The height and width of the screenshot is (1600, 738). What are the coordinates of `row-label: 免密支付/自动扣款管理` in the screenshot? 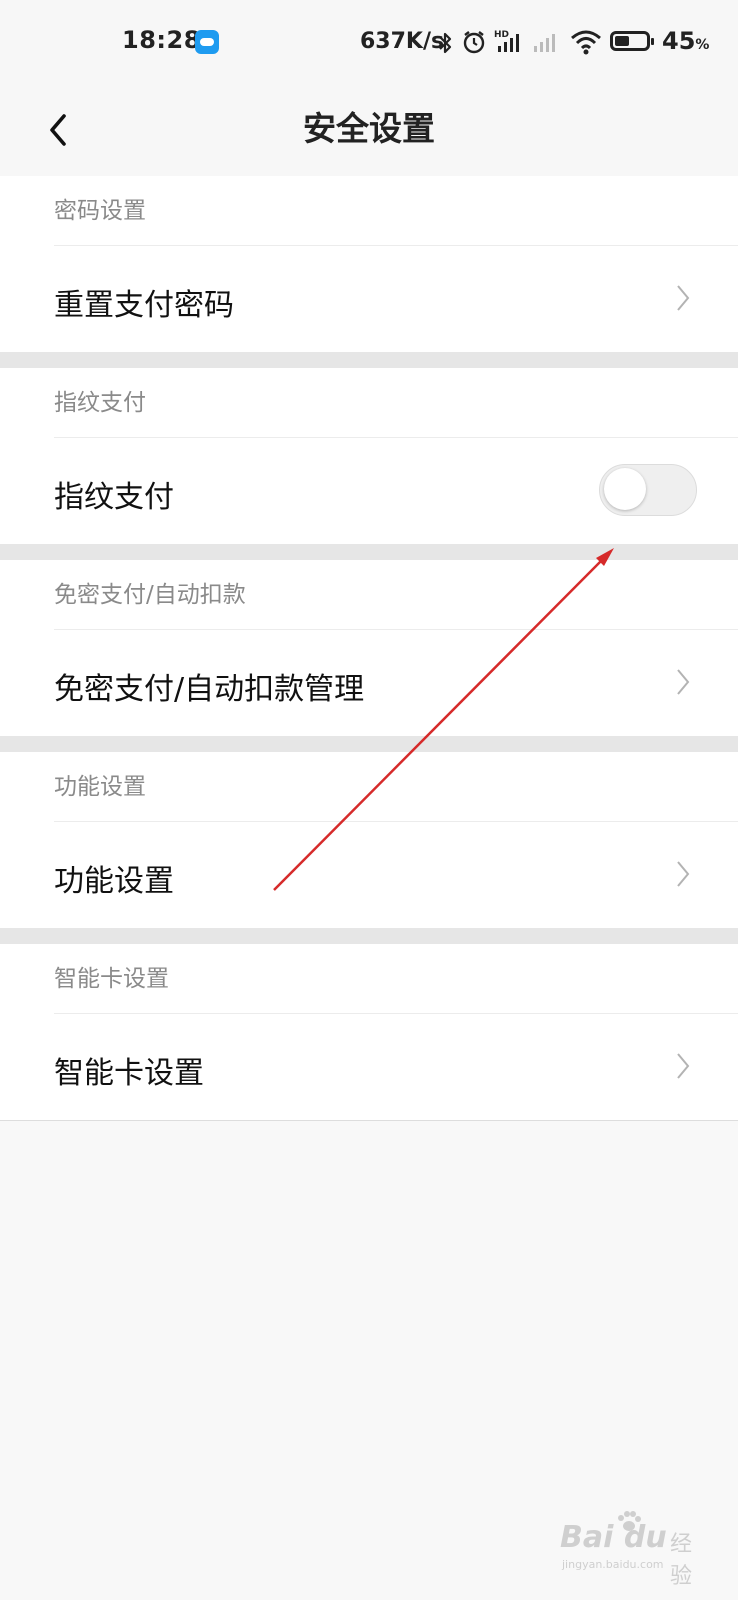 It's located at (209, 689).